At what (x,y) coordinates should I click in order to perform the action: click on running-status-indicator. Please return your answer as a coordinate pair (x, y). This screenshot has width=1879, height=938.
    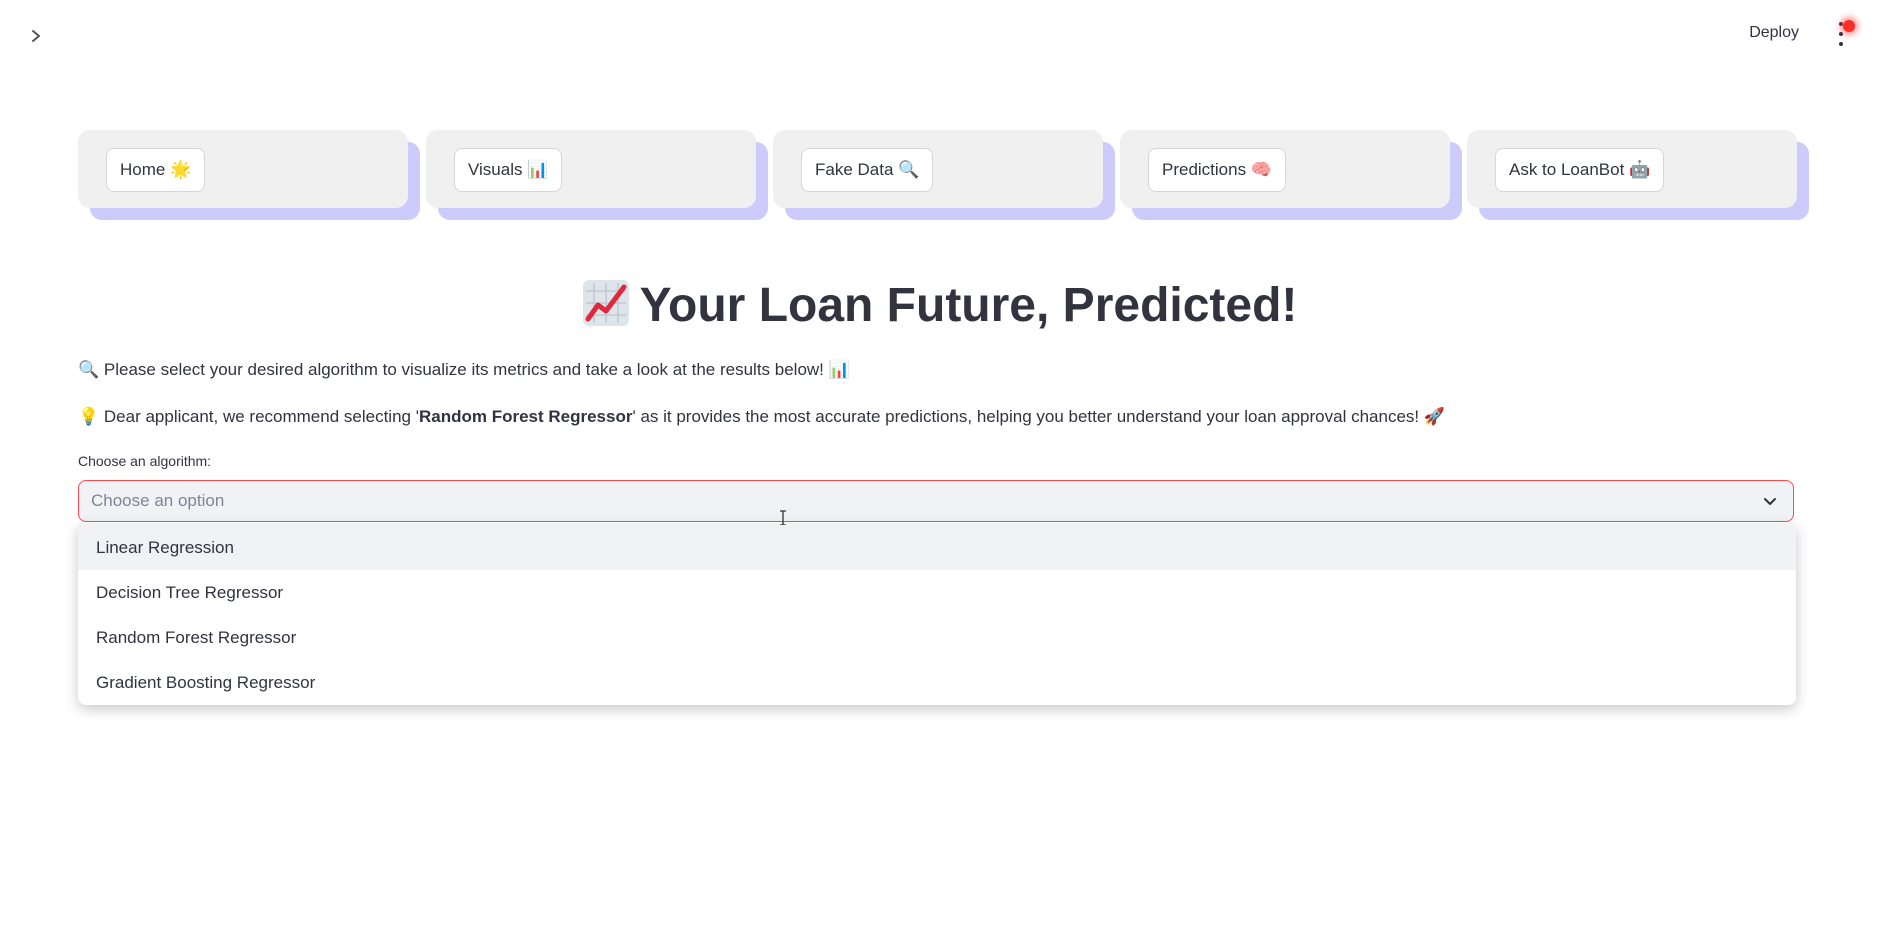
    Looking at the image, I should click on (1849, 26).